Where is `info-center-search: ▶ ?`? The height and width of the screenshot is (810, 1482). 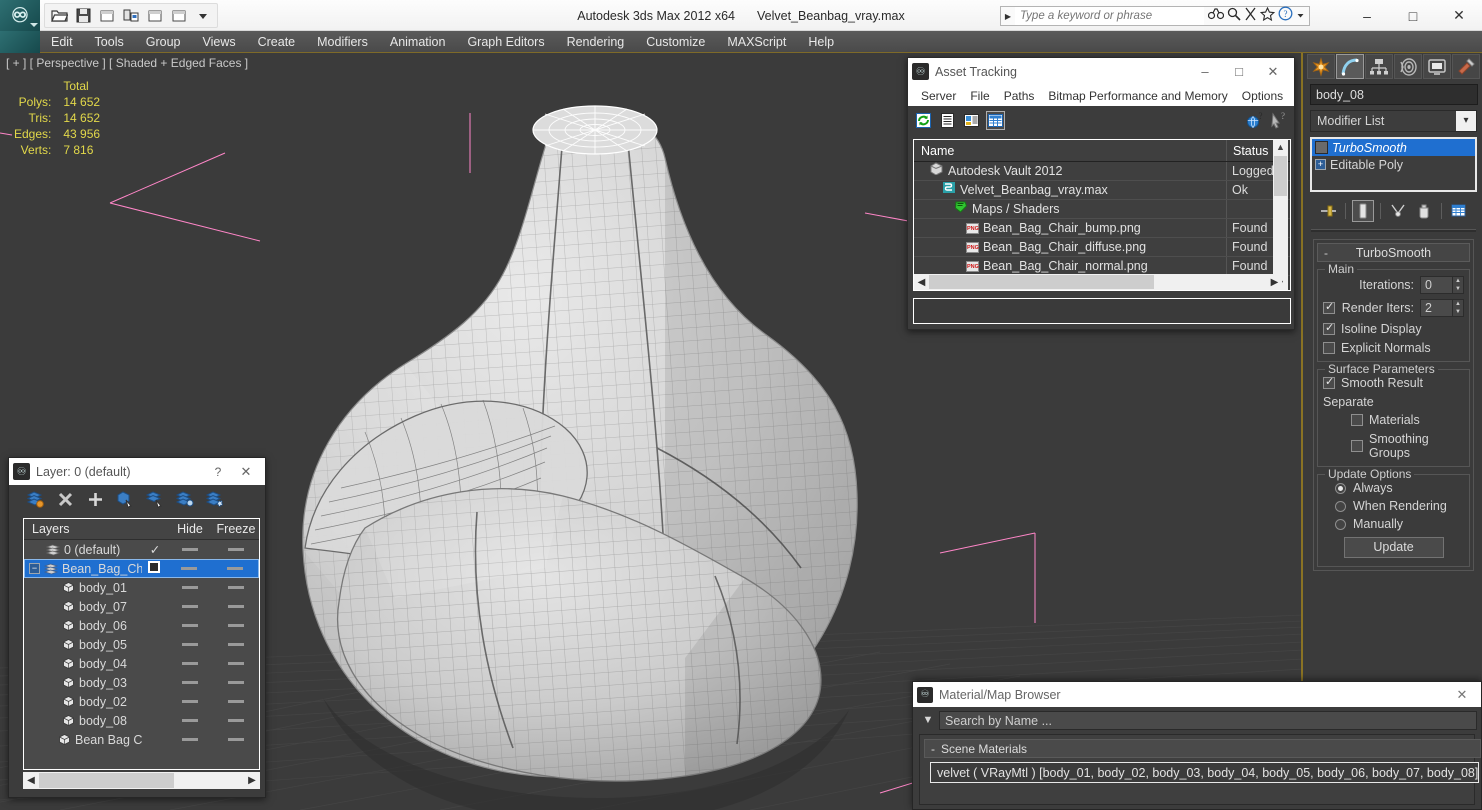
info-center-search: ▶ ? is located at coordinates (1155, 16).